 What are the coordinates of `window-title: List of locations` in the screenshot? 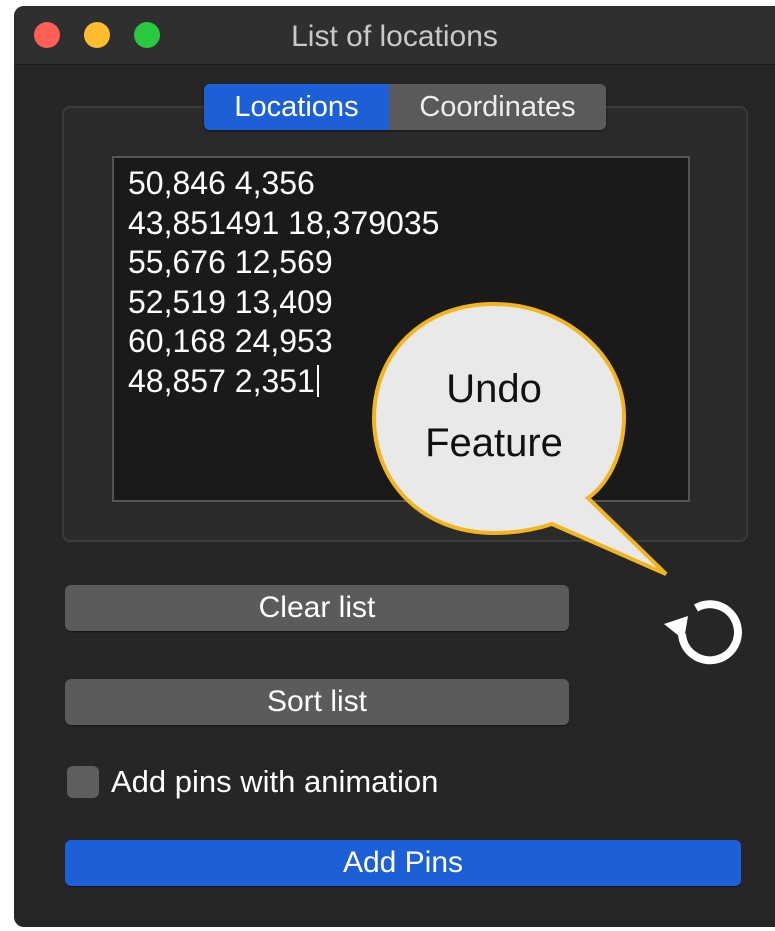 It's located at (394, 36).